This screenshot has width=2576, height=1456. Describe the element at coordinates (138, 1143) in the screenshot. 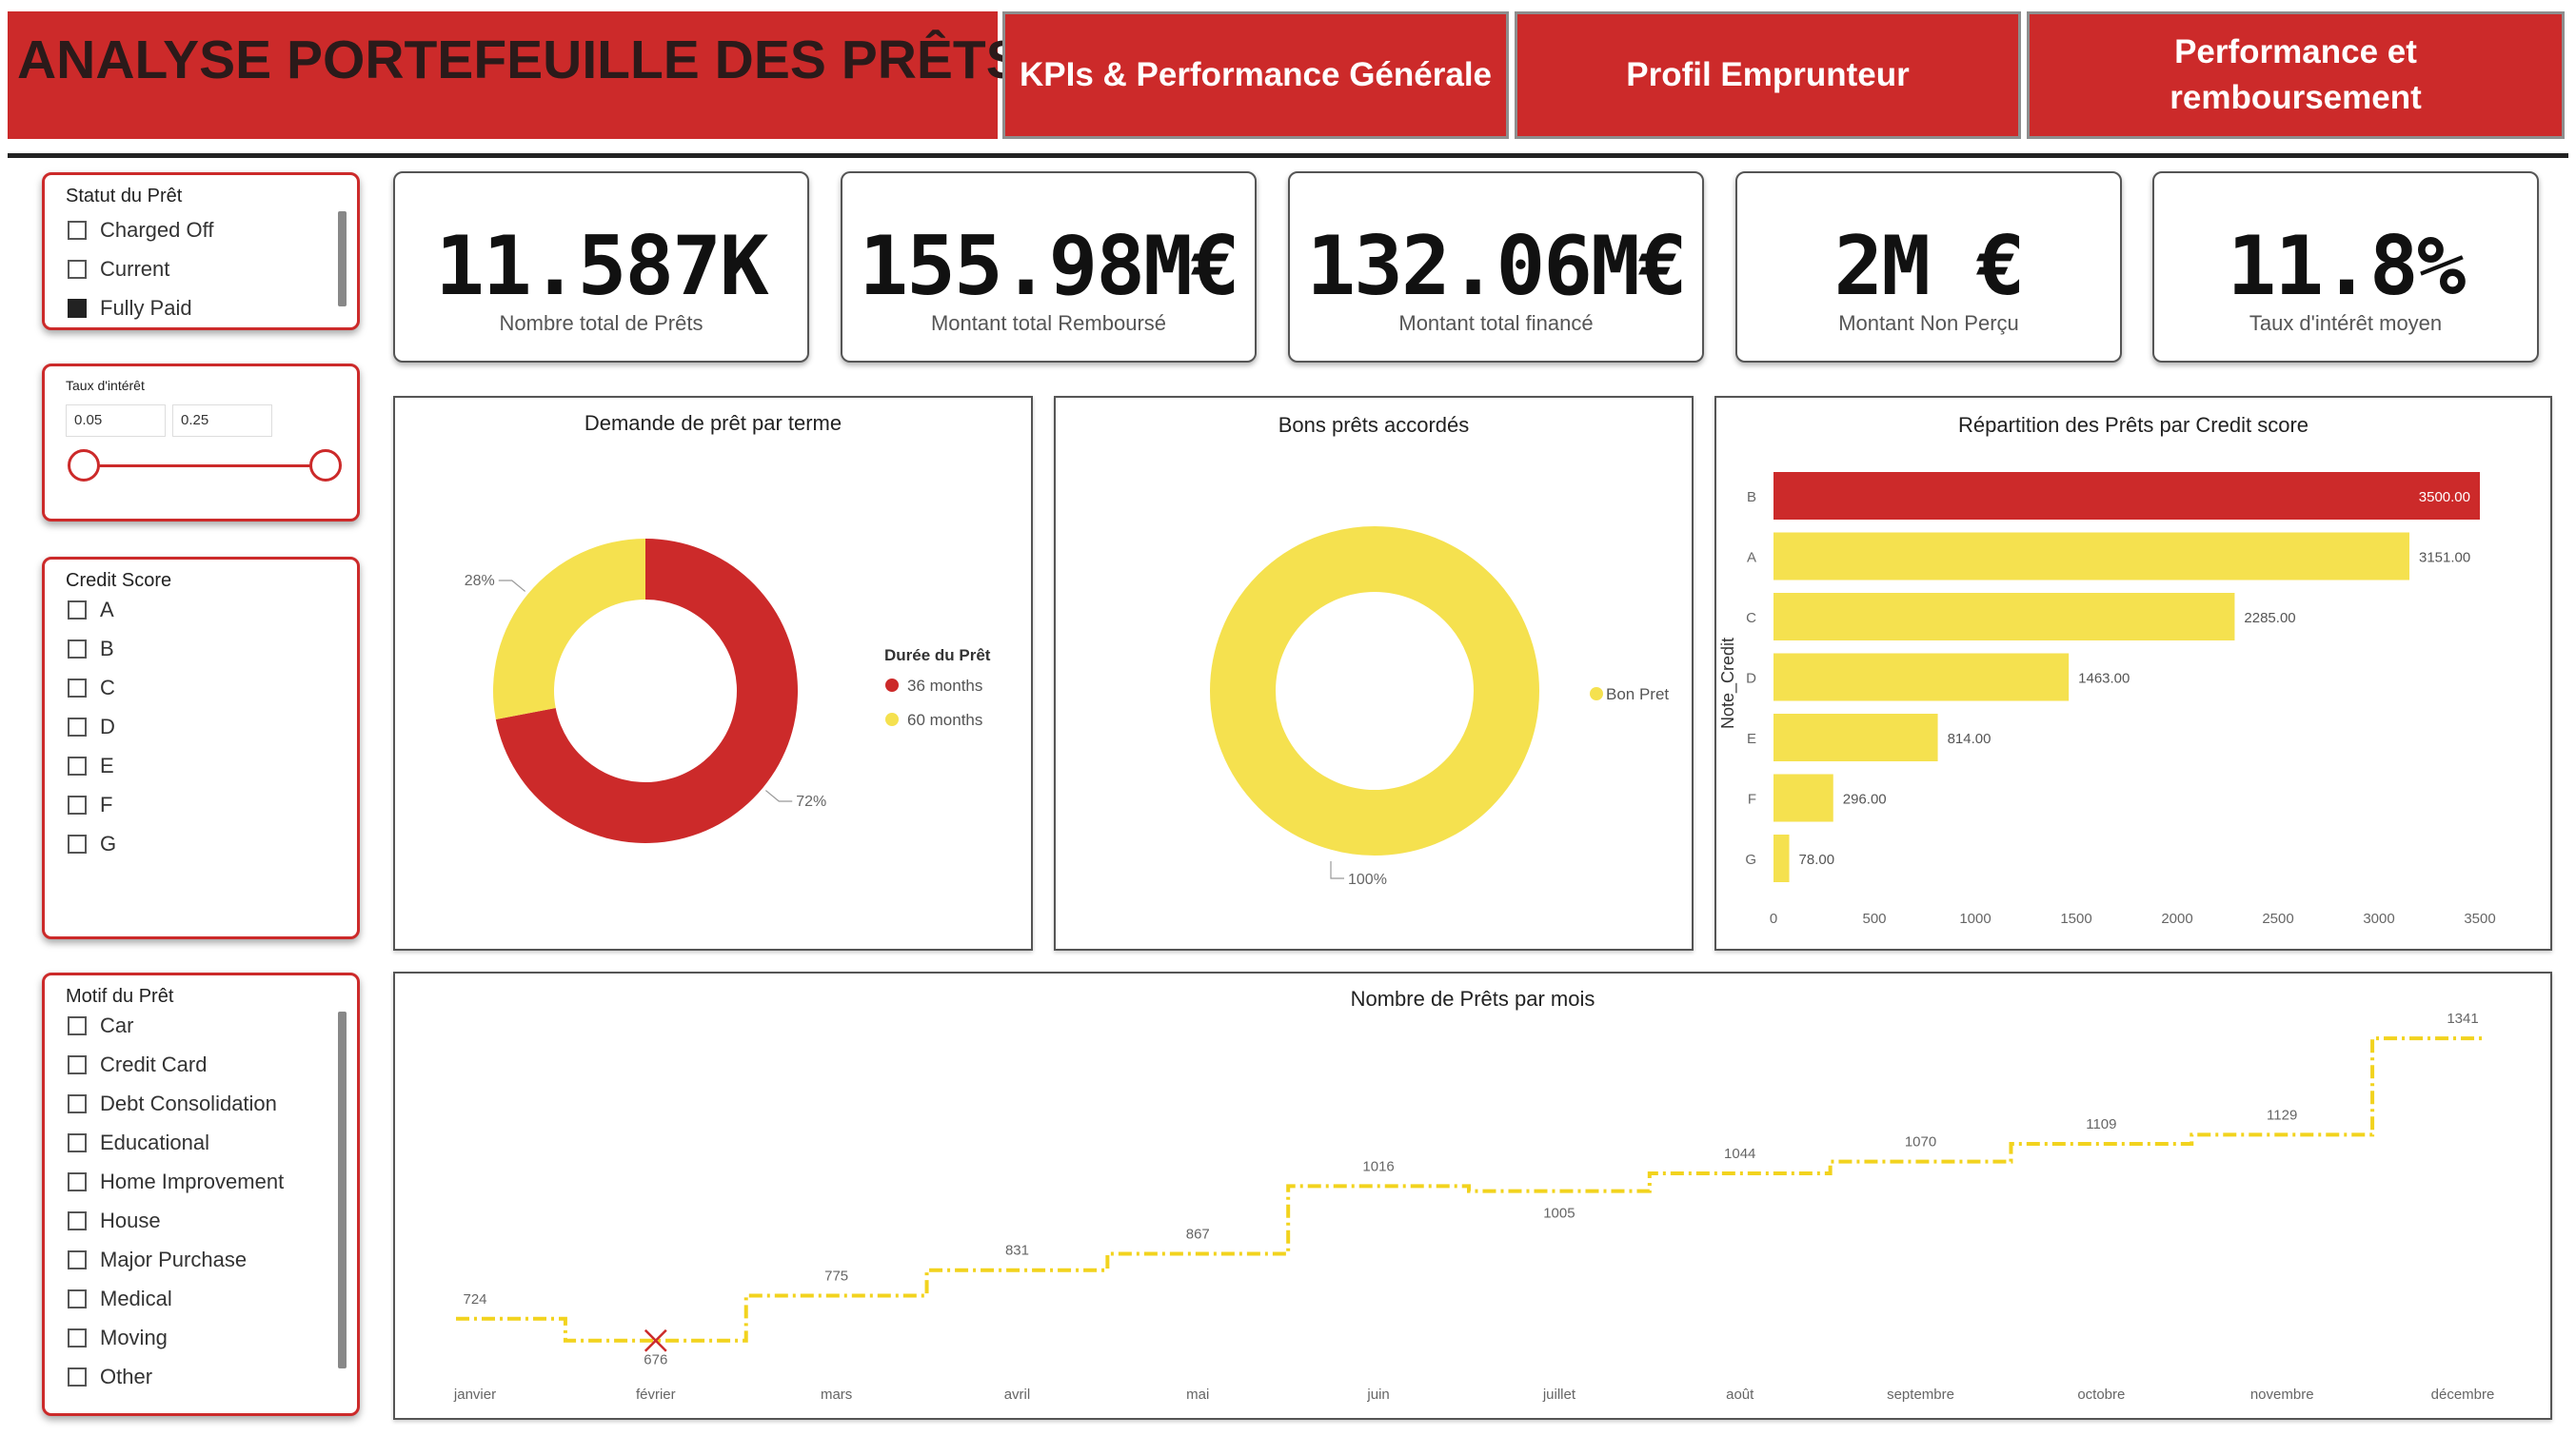

I see `checkbox-motif-educational: Educational` at that location.